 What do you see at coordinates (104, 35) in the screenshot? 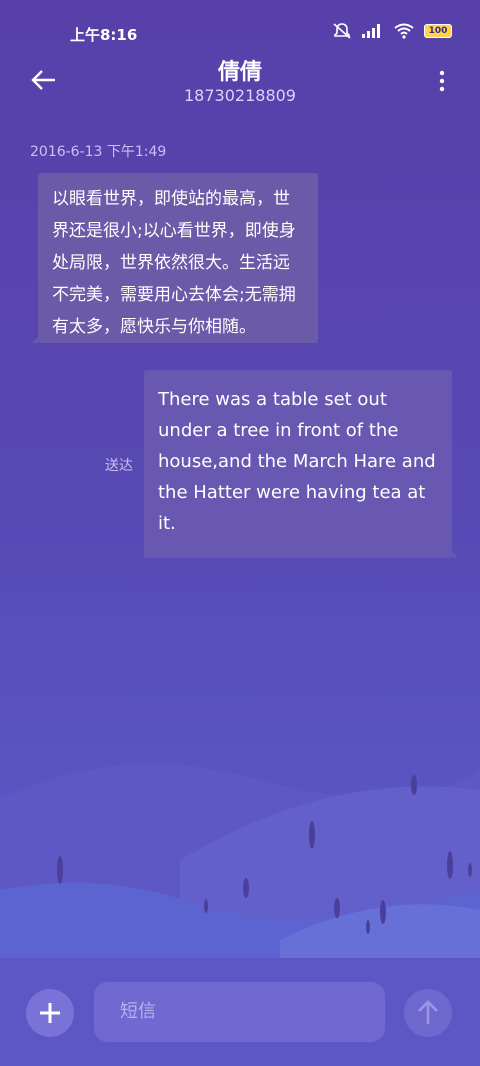
I see `status-time: 上午8:16` at bounding box center [104, 35].